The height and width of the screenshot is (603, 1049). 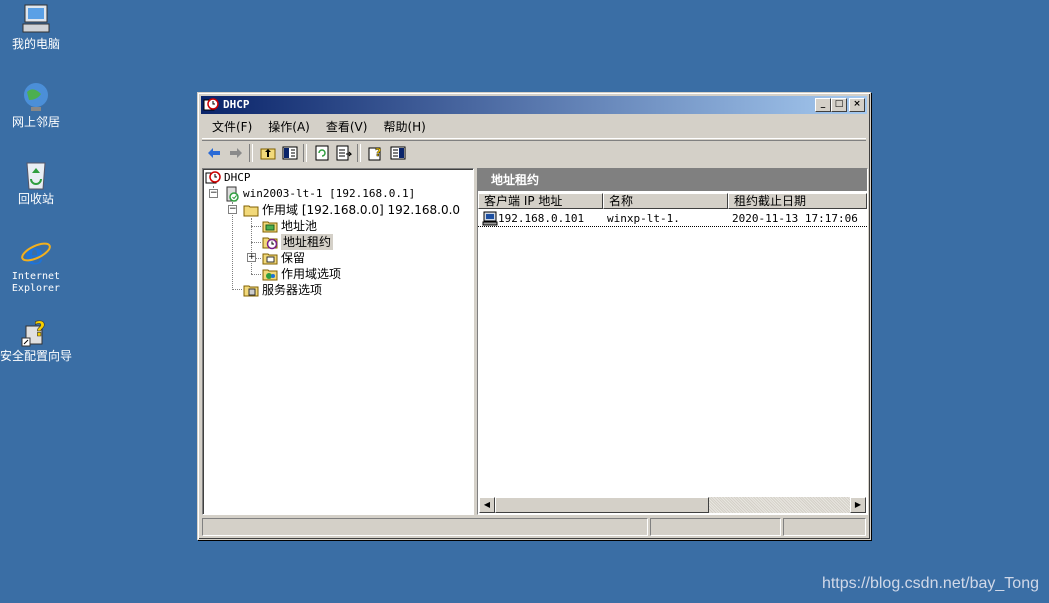 What do you see at coordinates (213, 178) in the screenshot?
I see `dhcp-icon` at bounding box center [213, 178].